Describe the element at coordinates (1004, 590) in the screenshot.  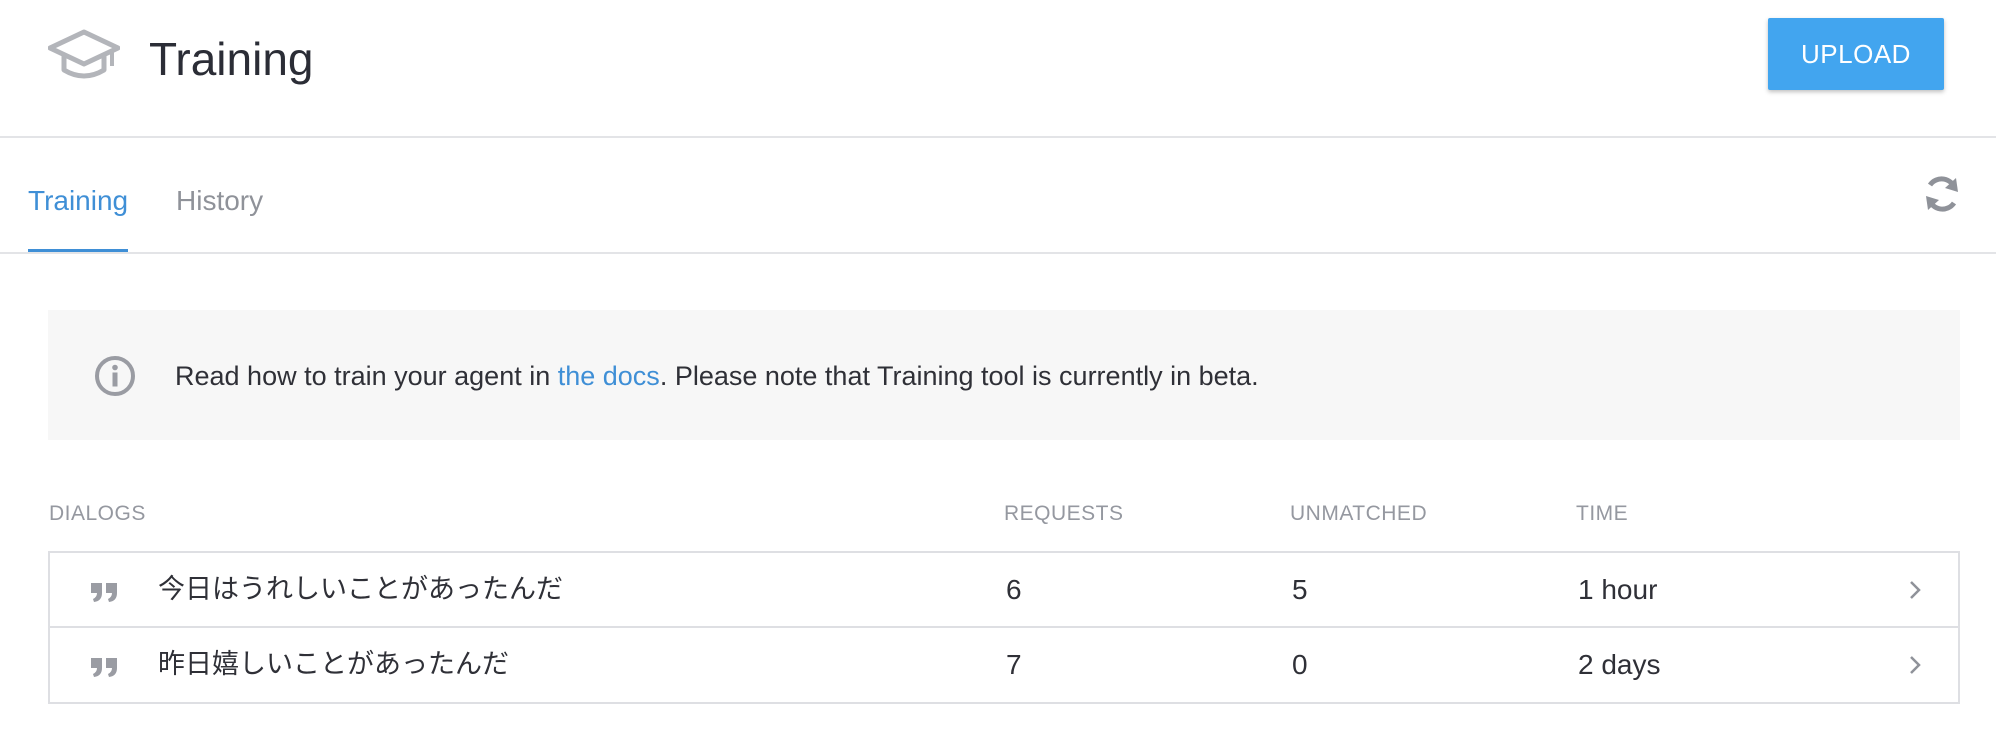
I see `table-row: 今日はうれしいことがあったんだ 6 5 1 hour` at that location.